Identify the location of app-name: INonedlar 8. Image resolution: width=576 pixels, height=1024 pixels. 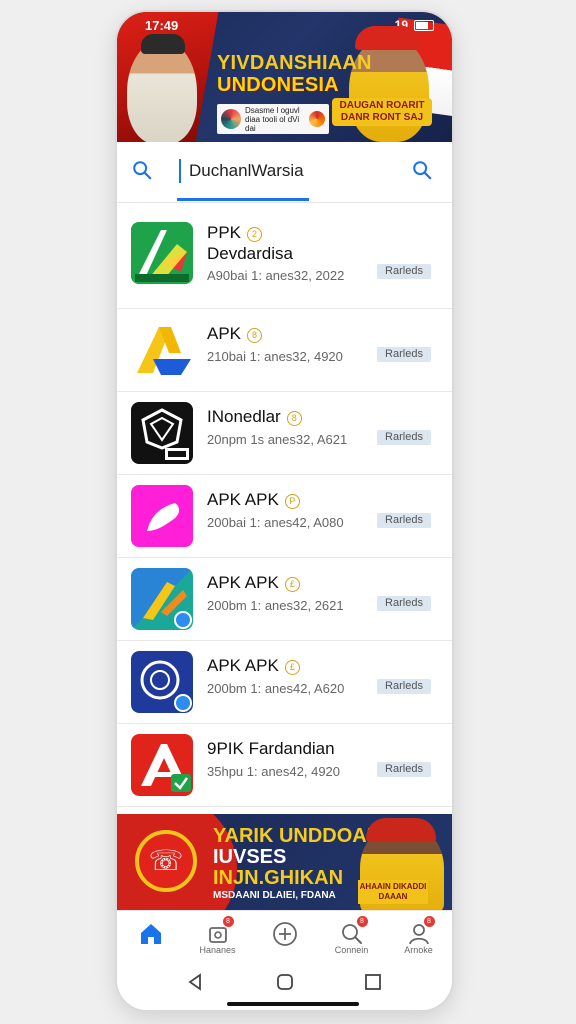
(254, 416).